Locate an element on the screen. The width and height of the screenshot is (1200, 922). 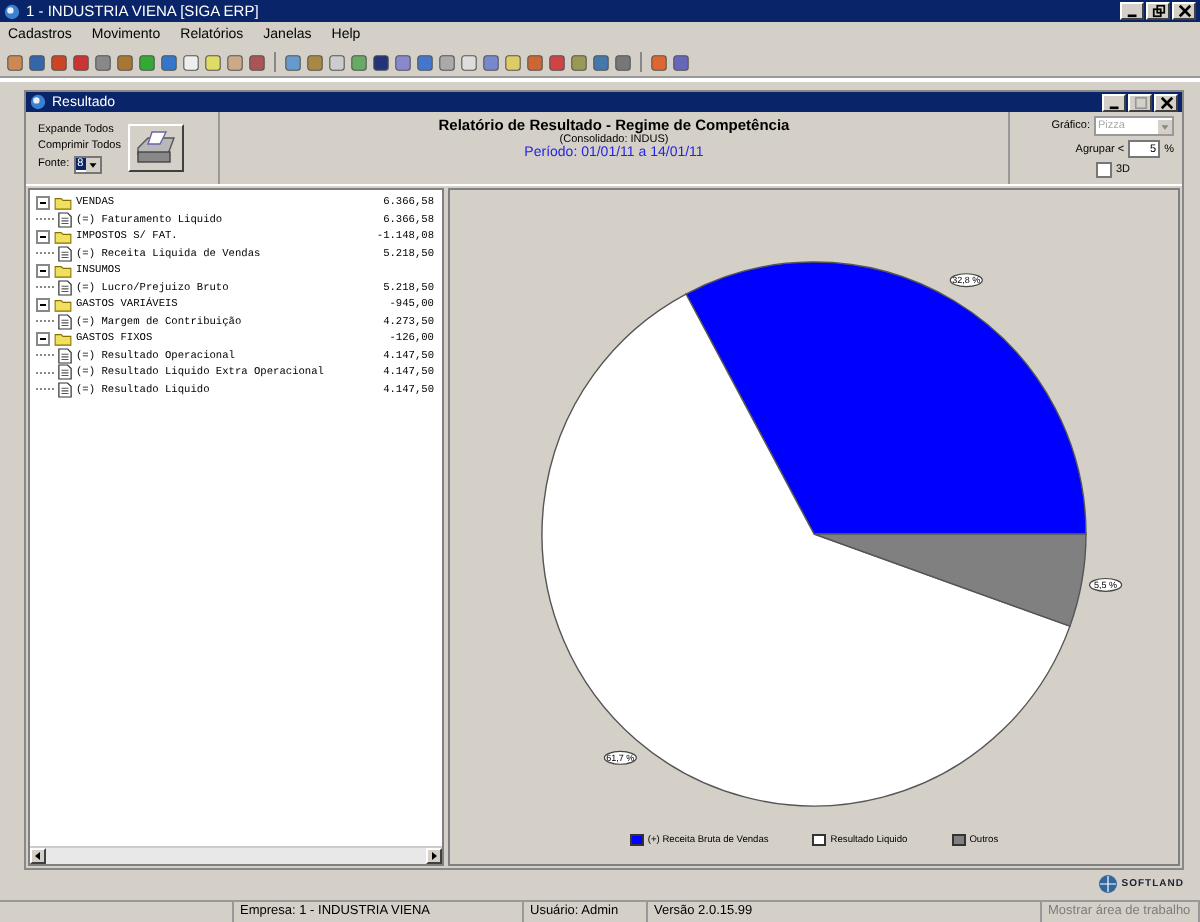
horizontal-scrollbar is located at coordinates (236, 855).